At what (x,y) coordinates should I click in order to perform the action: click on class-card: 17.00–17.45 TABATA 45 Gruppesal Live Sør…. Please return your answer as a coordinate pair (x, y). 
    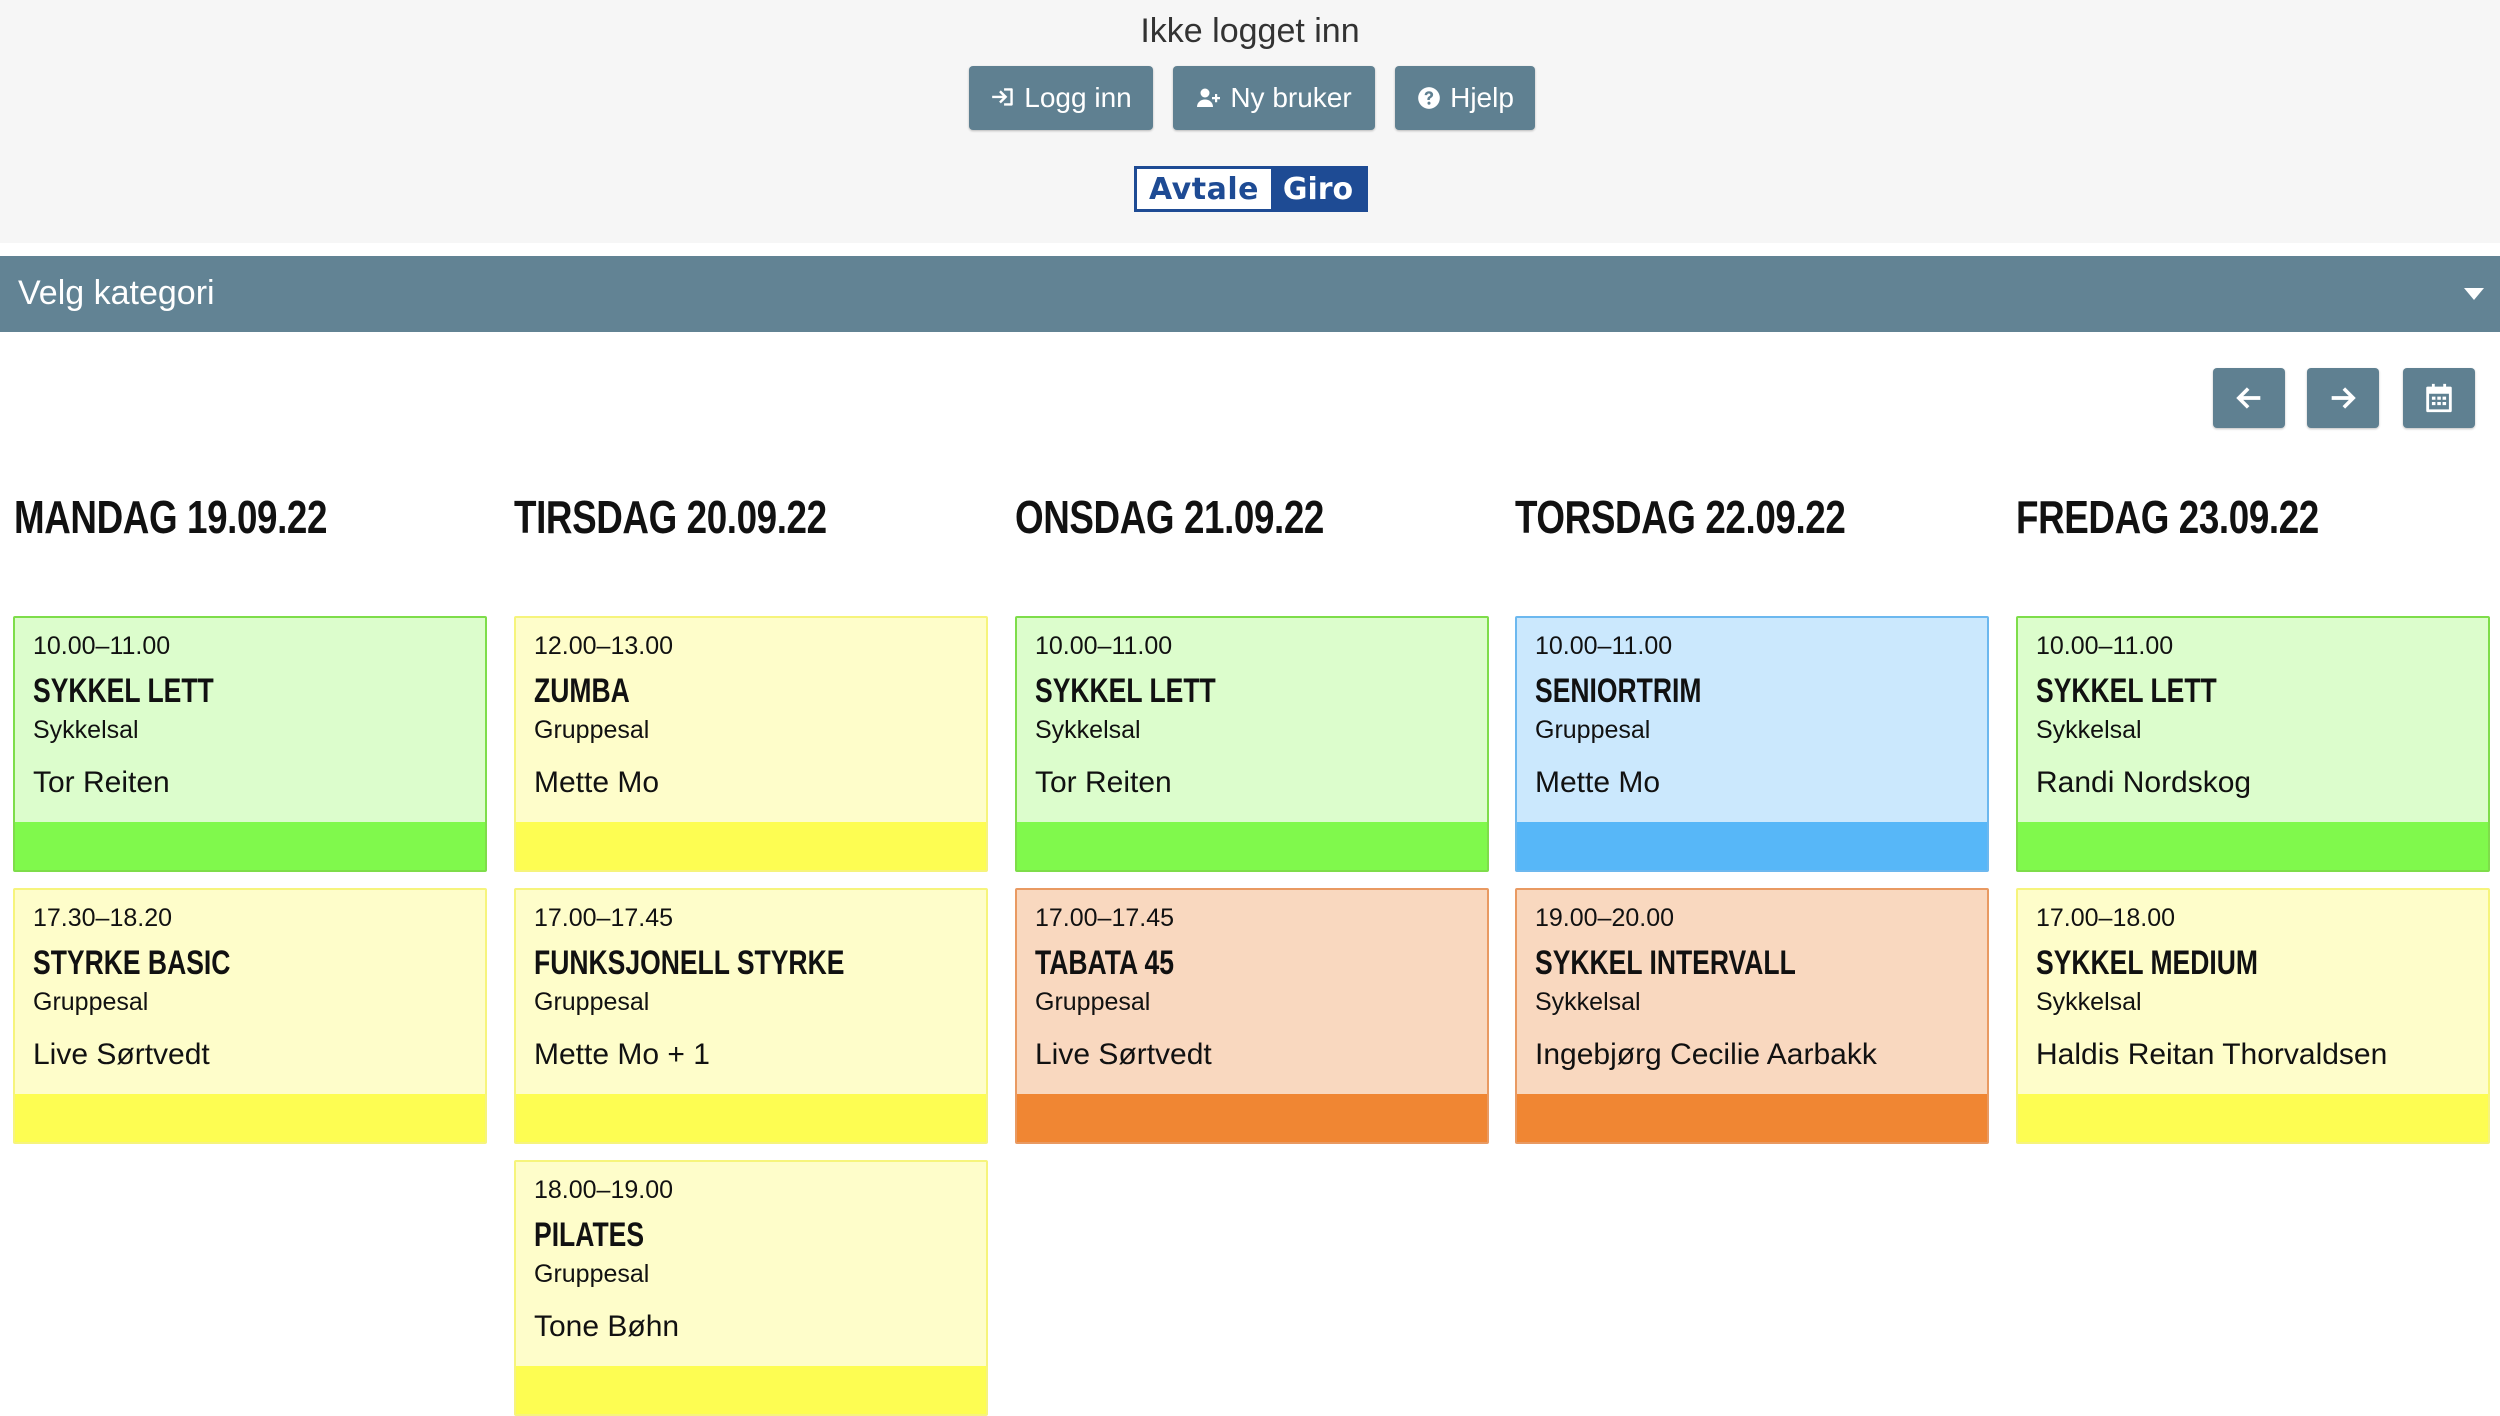
    Looking at the image, I should click on (1252, 1016).